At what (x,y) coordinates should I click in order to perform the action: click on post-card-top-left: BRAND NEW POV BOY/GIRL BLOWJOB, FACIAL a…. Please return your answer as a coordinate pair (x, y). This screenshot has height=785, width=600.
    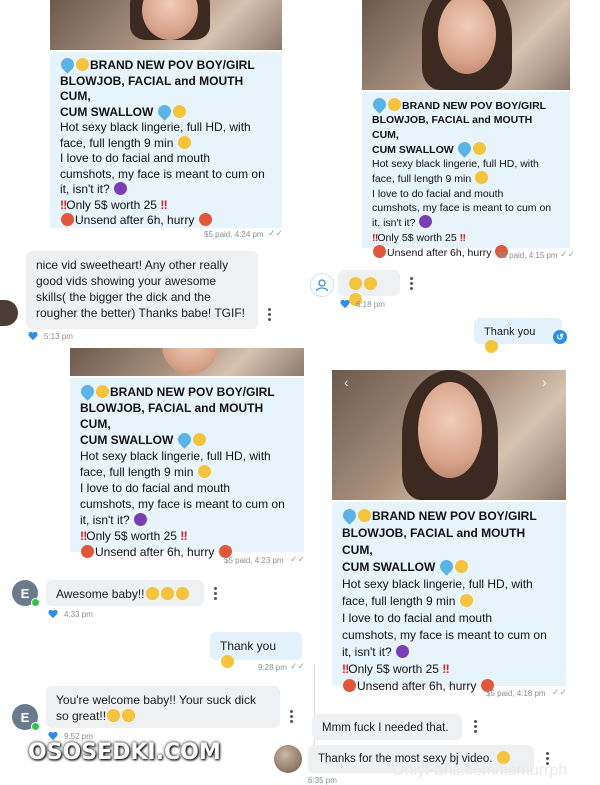
    Looking at the image, I should click on (166, 140).